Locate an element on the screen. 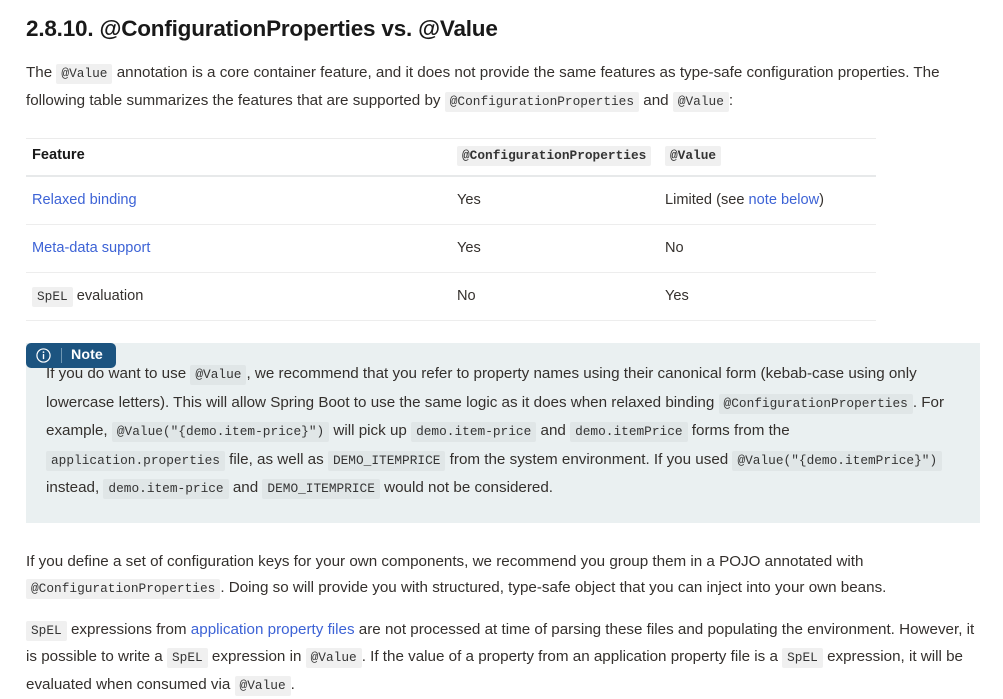 The height and width of the screenshot is (699, 1003). intro-text-3: and is located at coordinates (656, 100).